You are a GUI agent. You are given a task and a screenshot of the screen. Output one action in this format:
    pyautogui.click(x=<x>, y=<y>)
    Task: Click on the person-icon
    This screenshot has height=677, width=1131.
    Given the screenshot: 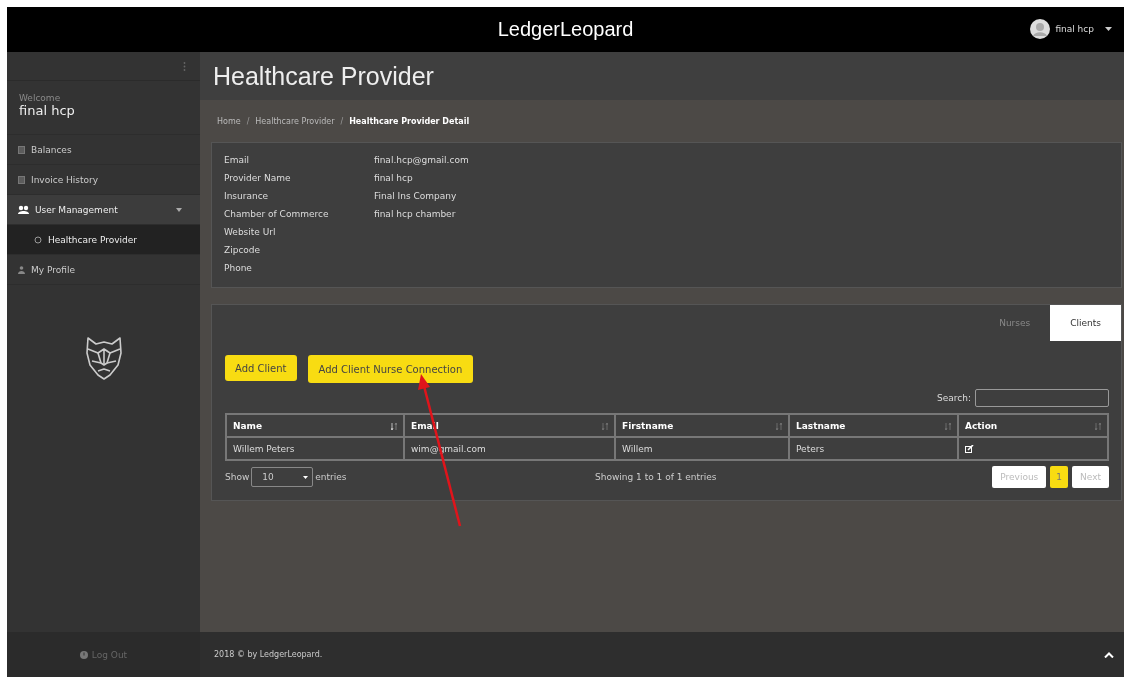 What is the action you would take?
    pyautogui.click(x=21, y=269)
    